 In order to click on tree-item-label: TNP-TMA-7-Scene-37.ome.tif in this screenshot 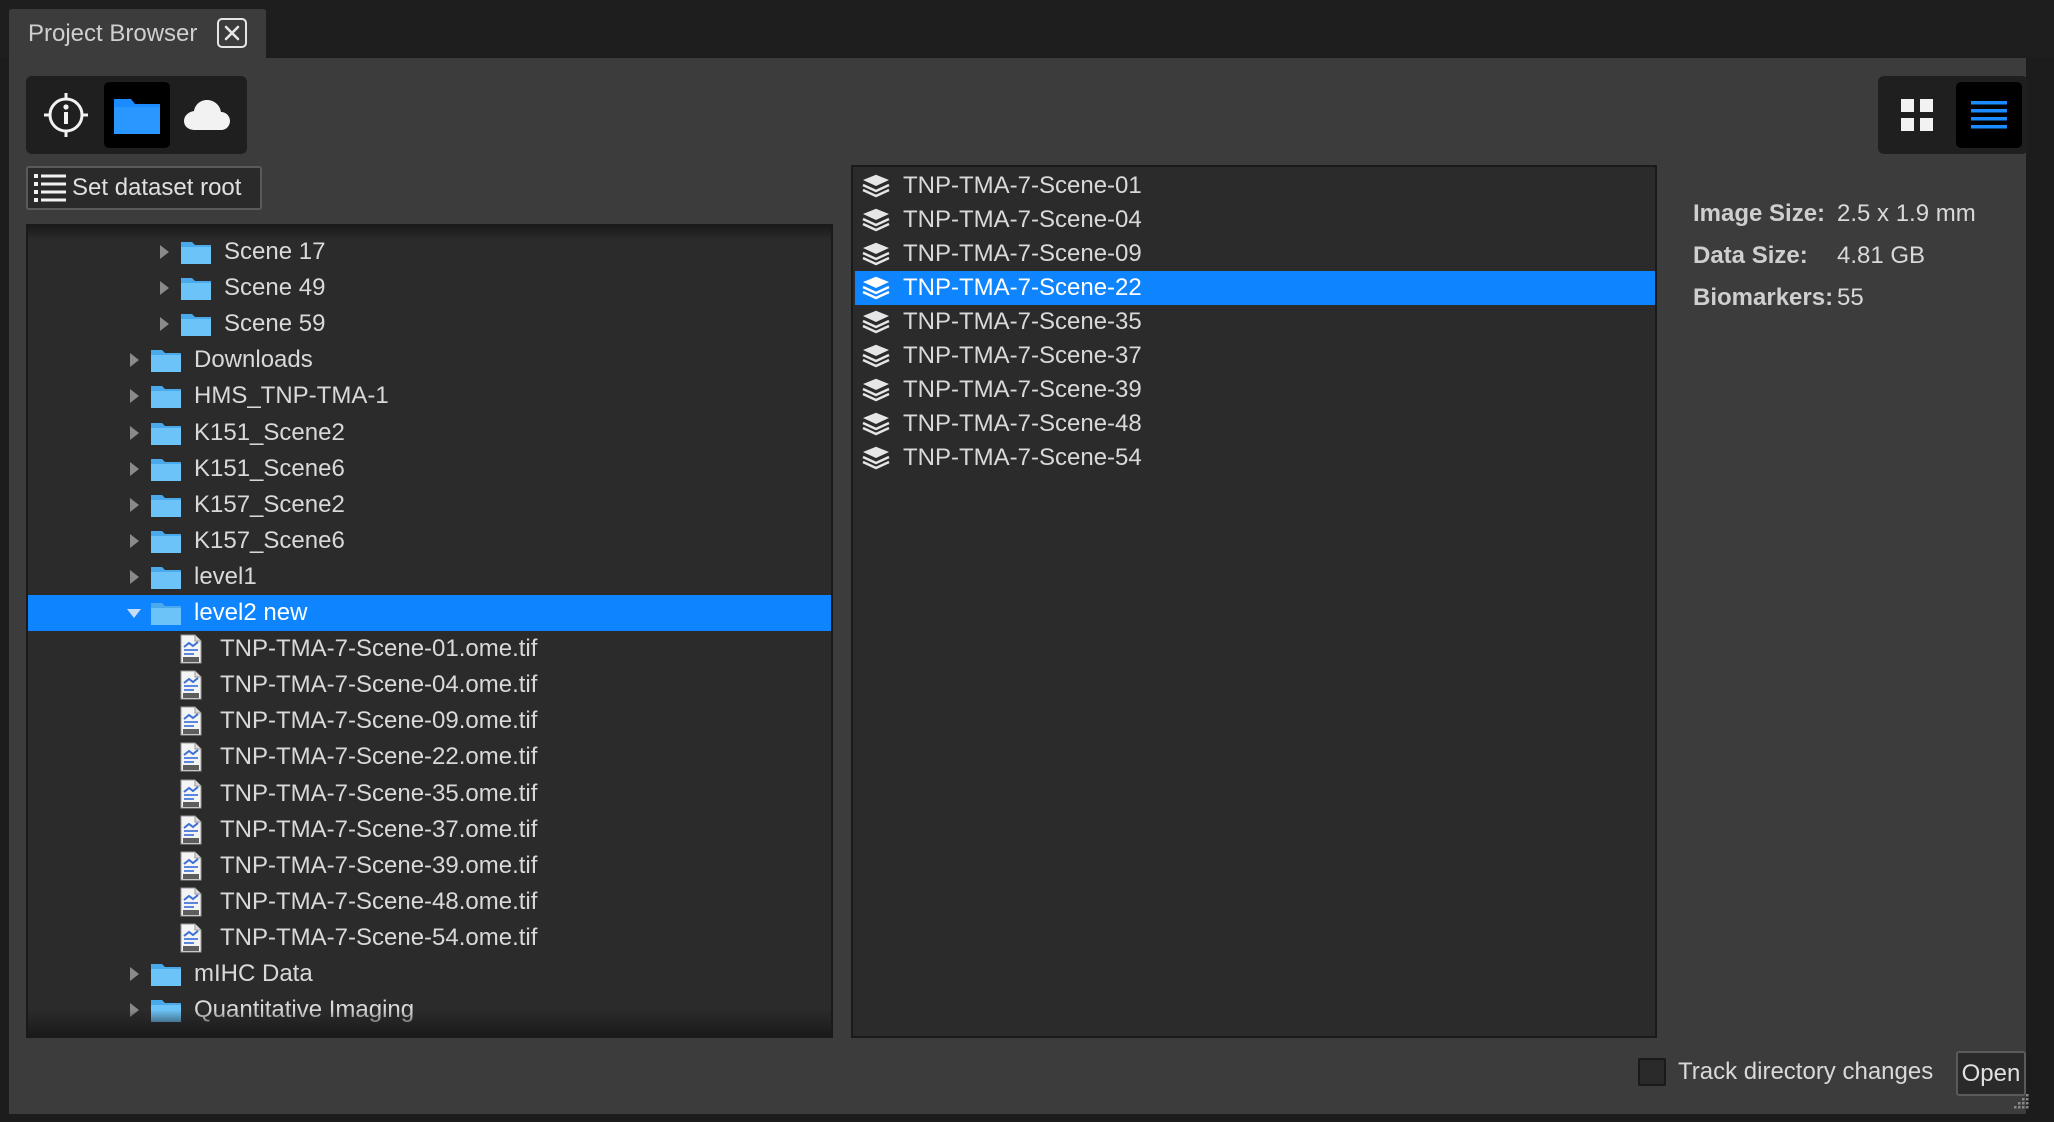, I will do `click(379, 829)`.